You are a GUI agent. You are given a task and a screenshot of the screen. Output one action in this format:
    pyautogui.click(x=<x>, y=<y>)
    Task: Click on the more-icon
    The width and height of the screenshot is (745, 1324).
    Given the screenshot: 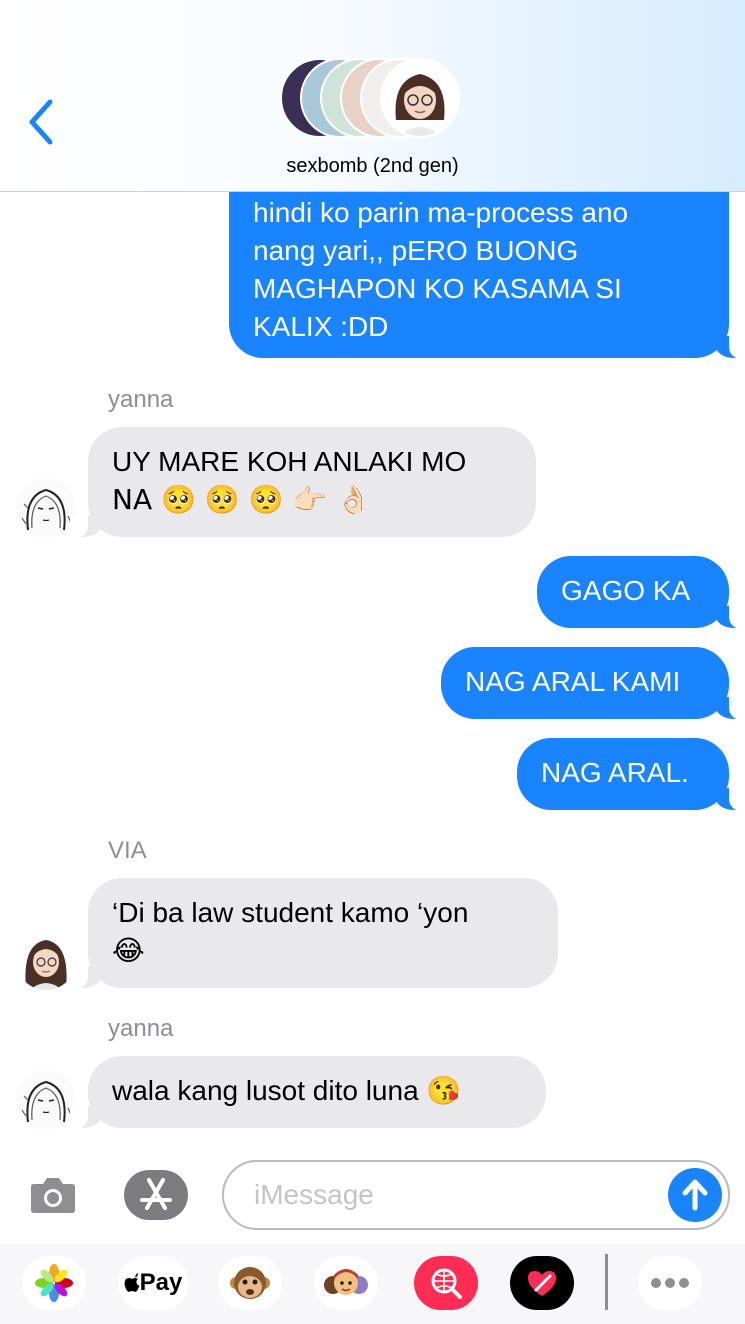 What is the action you would take?
    pyautogui.click(x=670, y=1283)
    